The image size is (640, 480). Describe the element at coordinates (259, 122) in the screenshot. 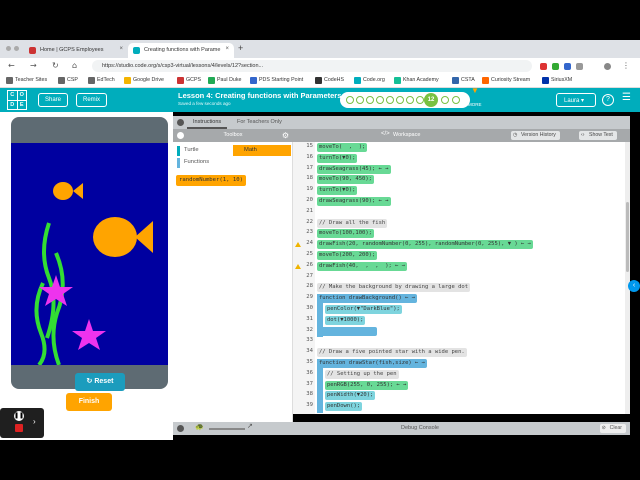

I see `tab-for-teachers: For Teachers Only` at that location.